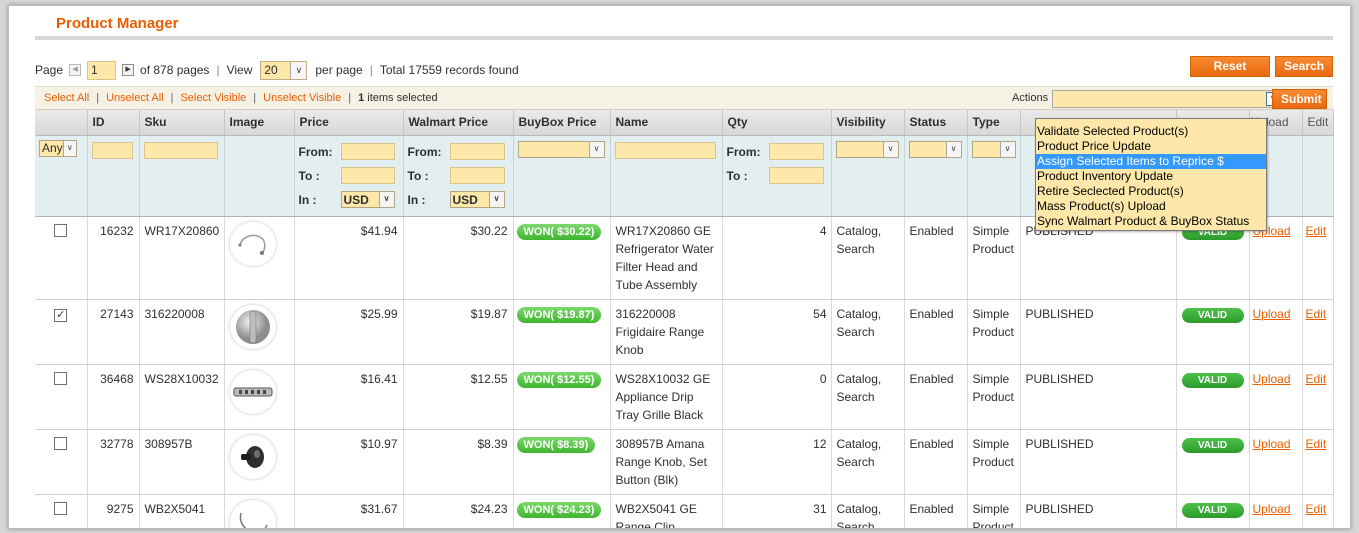  I want to click on valid-badge: VALID, so click(1212, 380).